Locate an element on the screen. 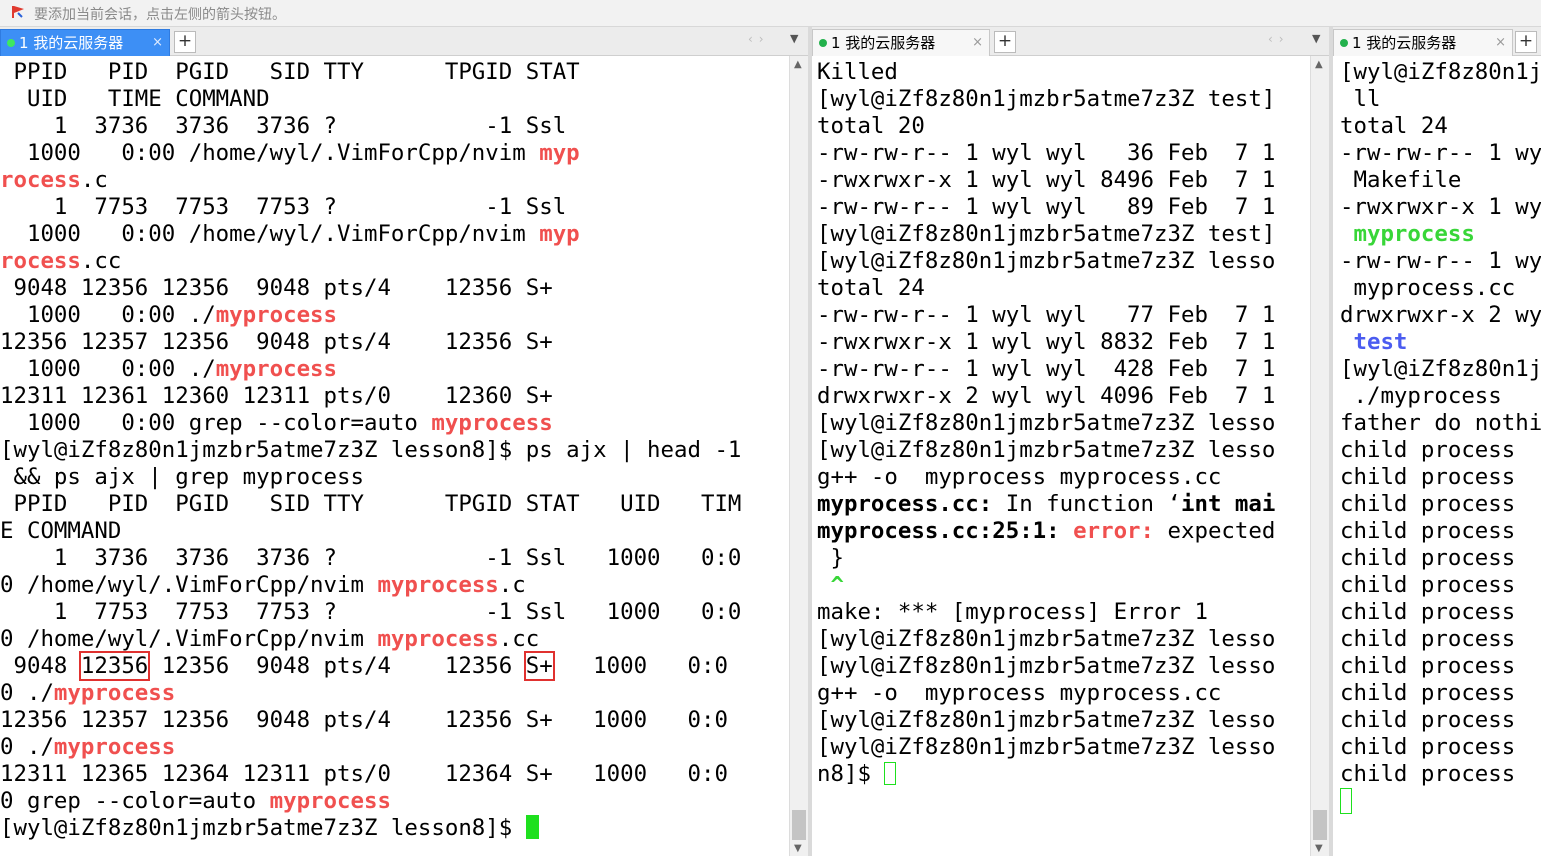  compiler-file-ref: myprocess.cc: is located at coordinates (905, 504).